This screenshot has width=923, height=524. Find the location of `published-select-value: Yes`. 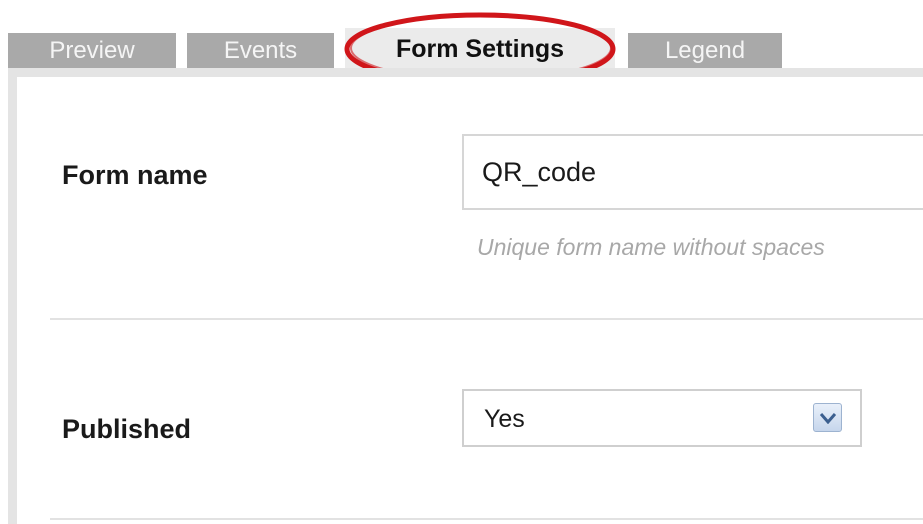

published-select-value: Yes is located at coordinates (504, 419).